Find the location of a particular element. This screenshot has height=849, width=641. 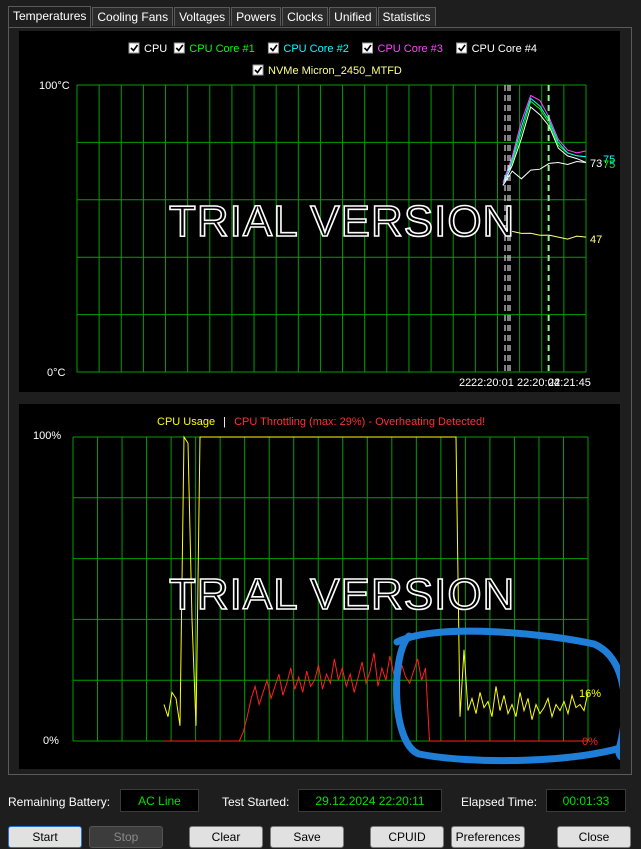

temp-end-value: 47 is located at coordinates (596, 240).